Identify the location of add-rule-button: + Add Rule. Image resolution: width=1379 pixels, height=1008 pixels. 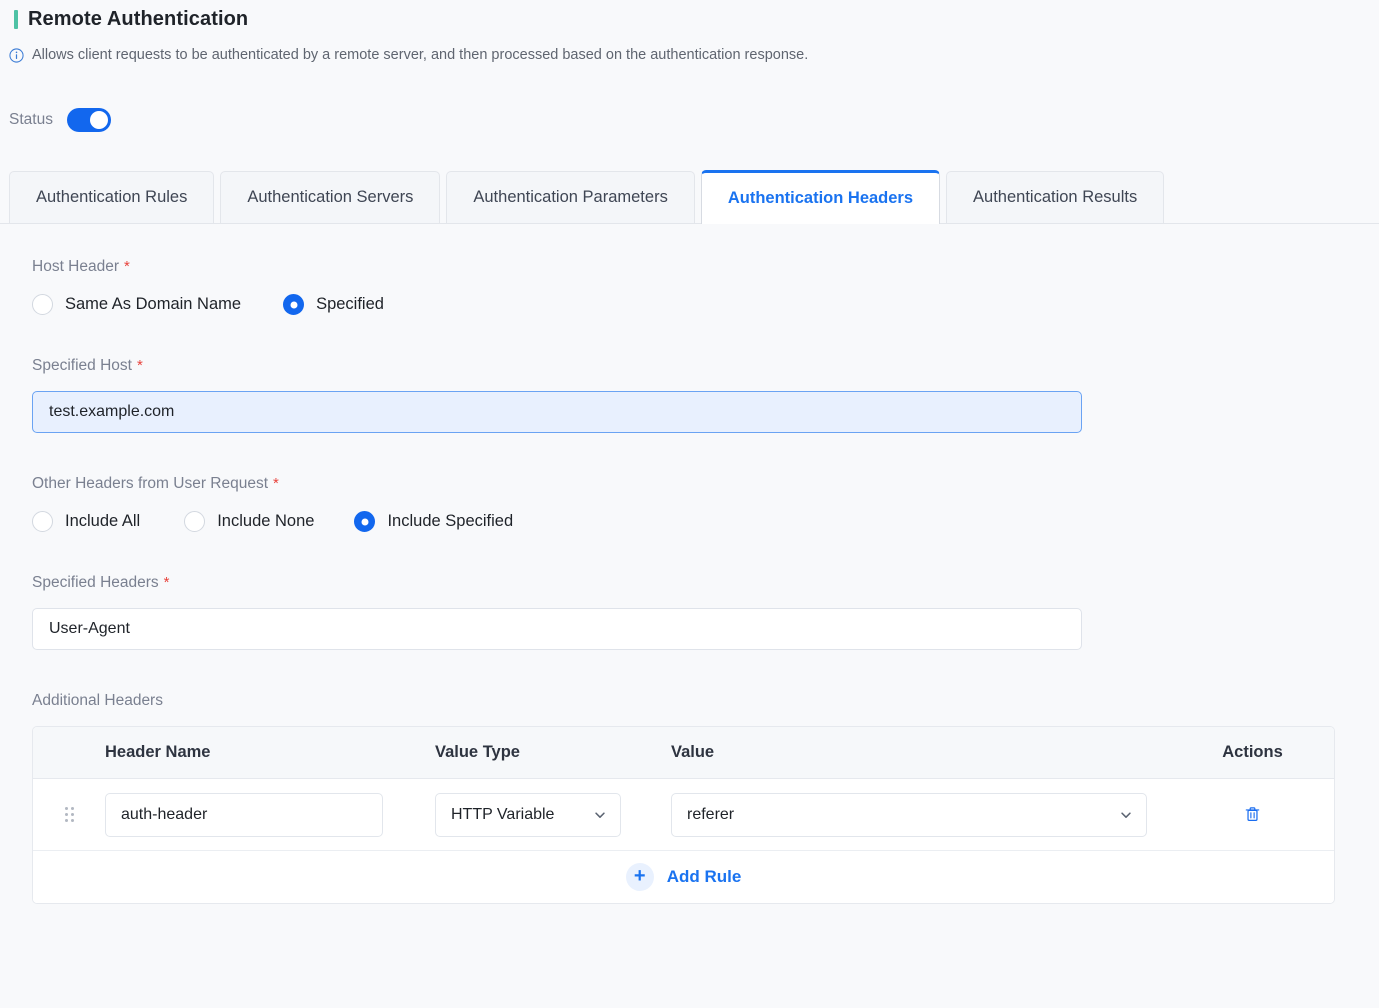
(683, 877).